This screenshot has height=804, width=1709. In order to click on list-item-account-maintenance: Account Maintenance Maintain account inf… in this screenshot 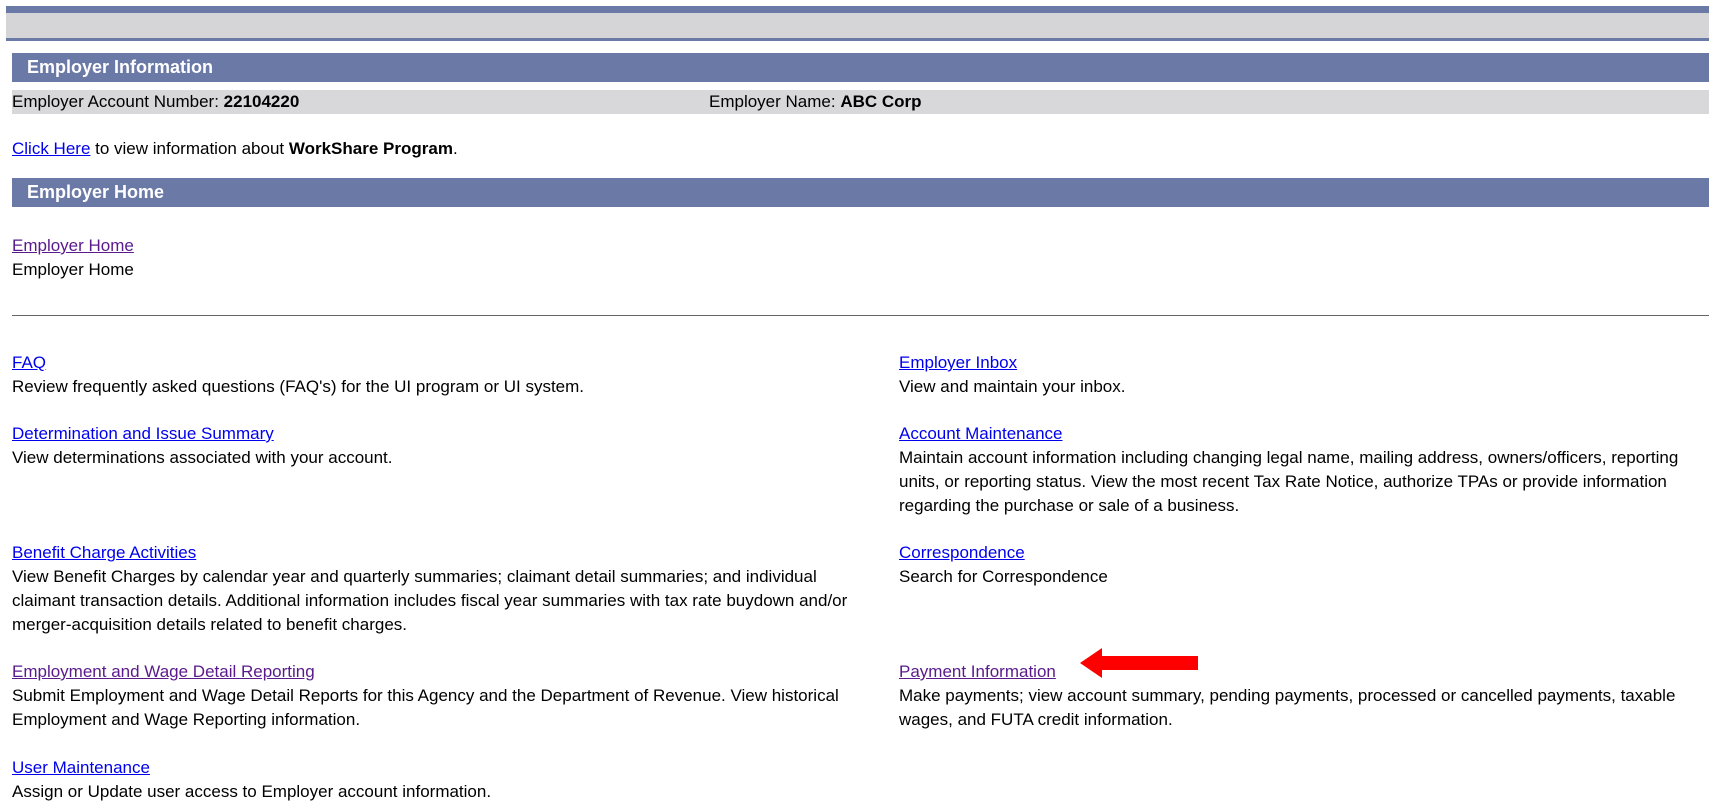, I will do `click(1304, 470)`.